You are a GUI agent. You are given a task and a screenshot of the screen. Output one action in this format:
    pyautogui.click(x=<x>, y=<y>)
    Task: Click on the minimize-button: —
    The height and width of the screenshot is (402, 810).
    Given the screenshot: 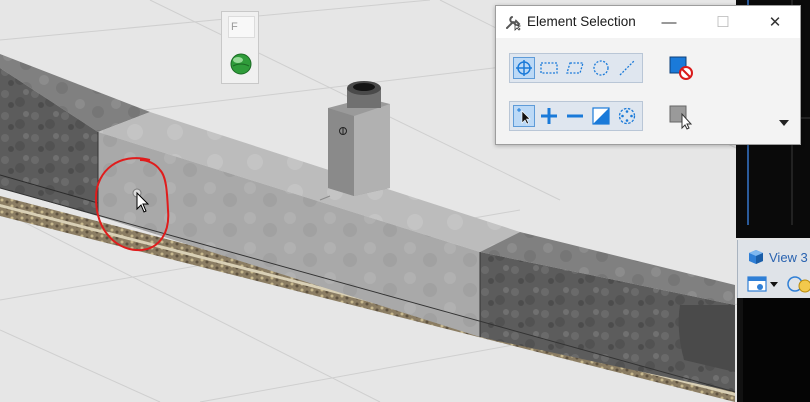 What is the action you would take?
    pyautogui.click(x=669, y=22)
    